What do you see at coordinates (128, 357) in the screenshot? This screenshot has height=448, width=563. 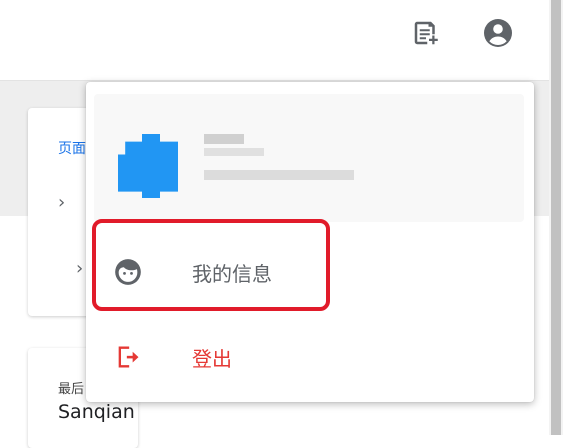 I see `logout-icon` at bounding box center [128, 357].